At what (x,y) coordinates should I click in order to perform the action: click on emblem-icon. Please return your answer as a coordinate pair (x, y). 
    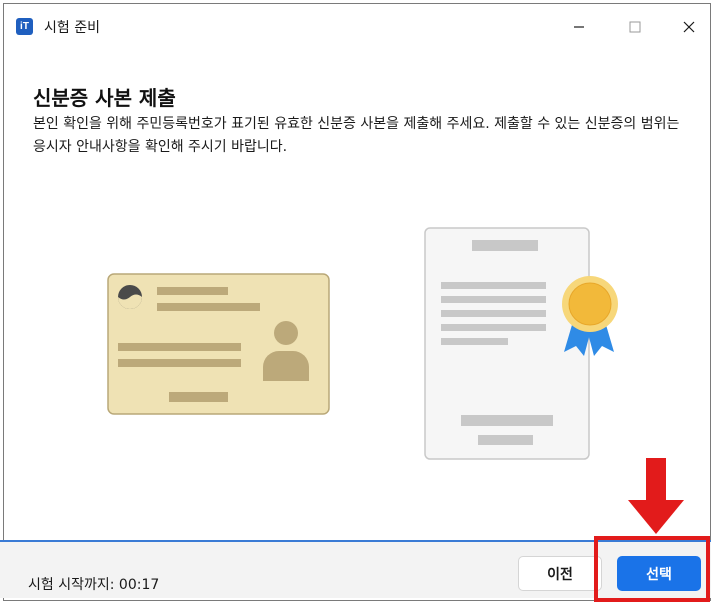
    Looking at the image, I should click on (130, 297).